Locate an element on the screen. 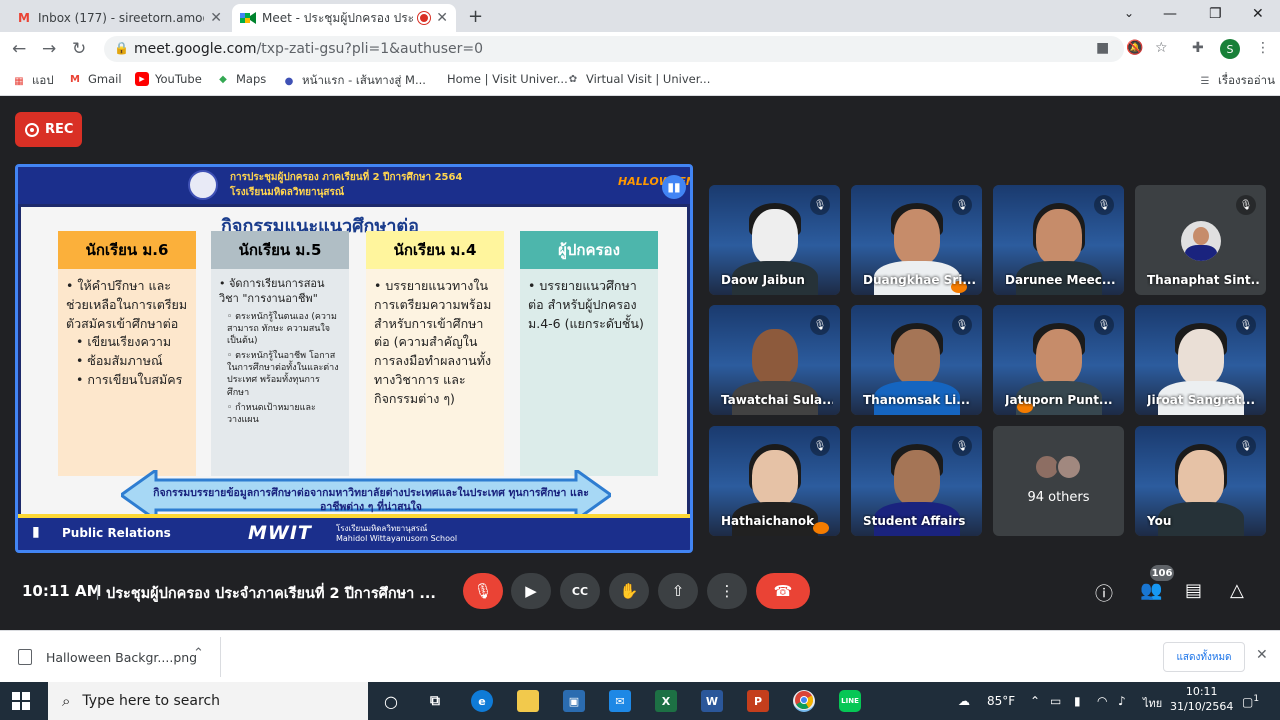  window-close-button: ✕ is located at coordinates (1258, 14).